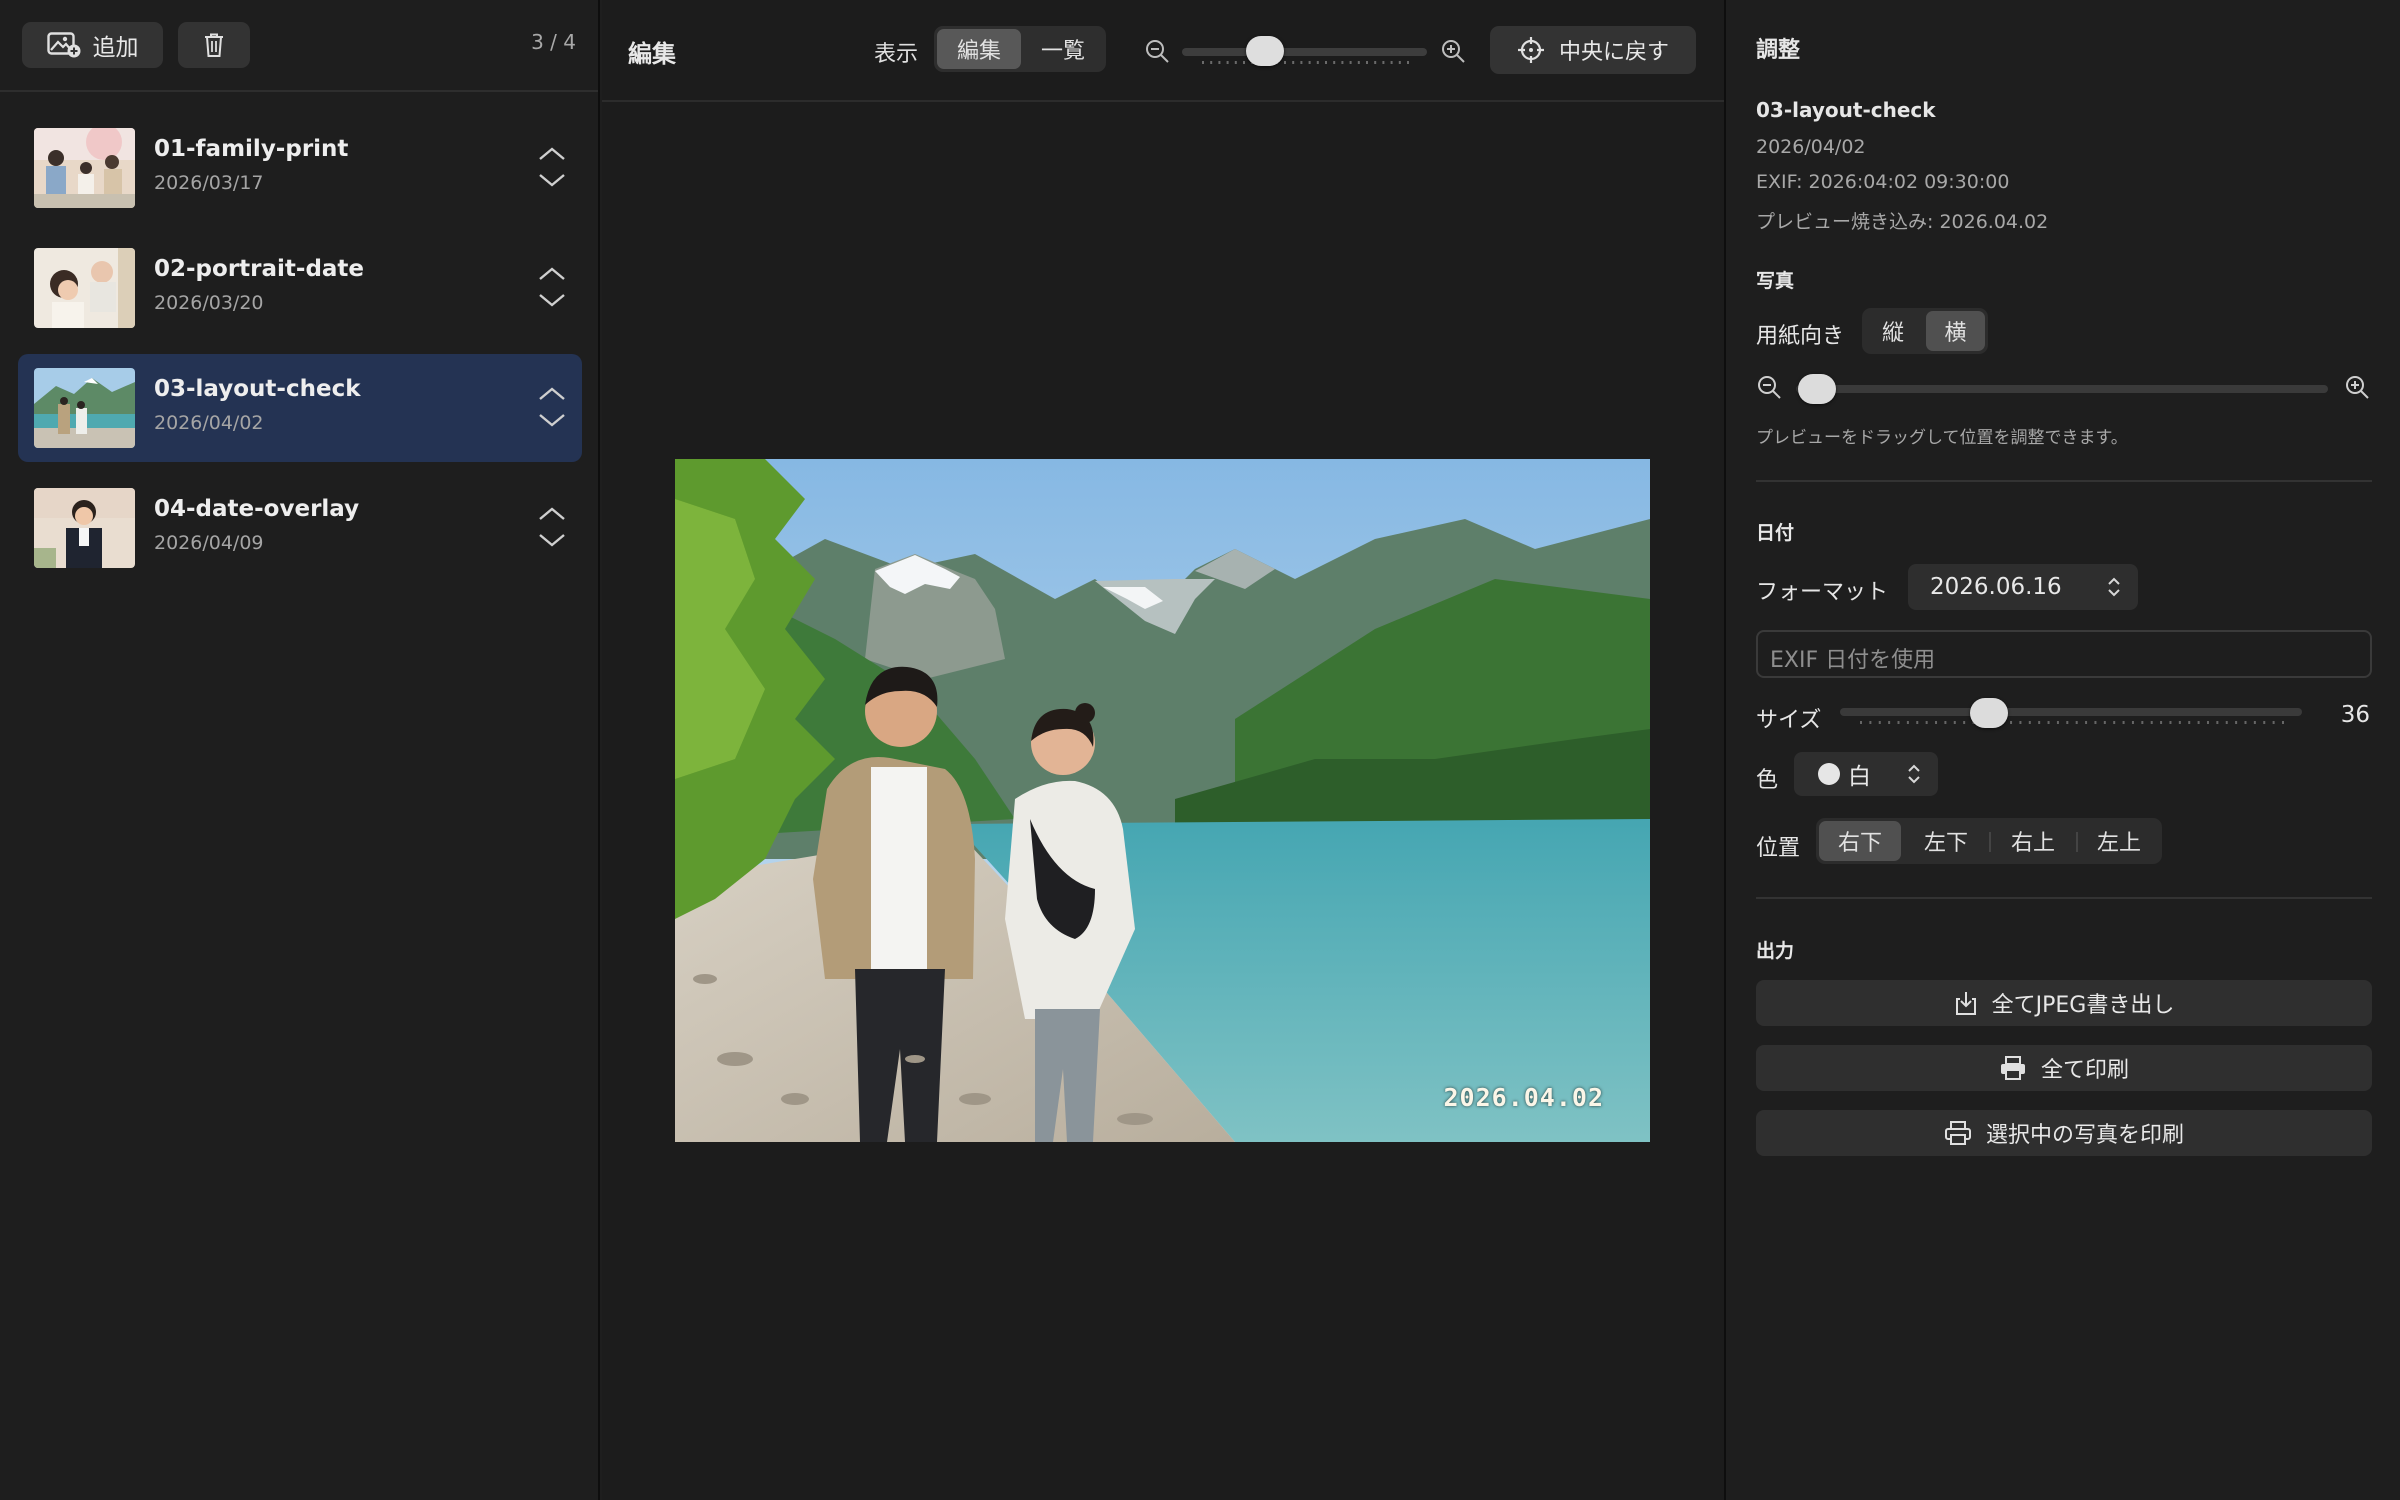 This screenshot has height=1500, width=2400. I want to click on position-bottom-left: 左下, so click(1946, 841).